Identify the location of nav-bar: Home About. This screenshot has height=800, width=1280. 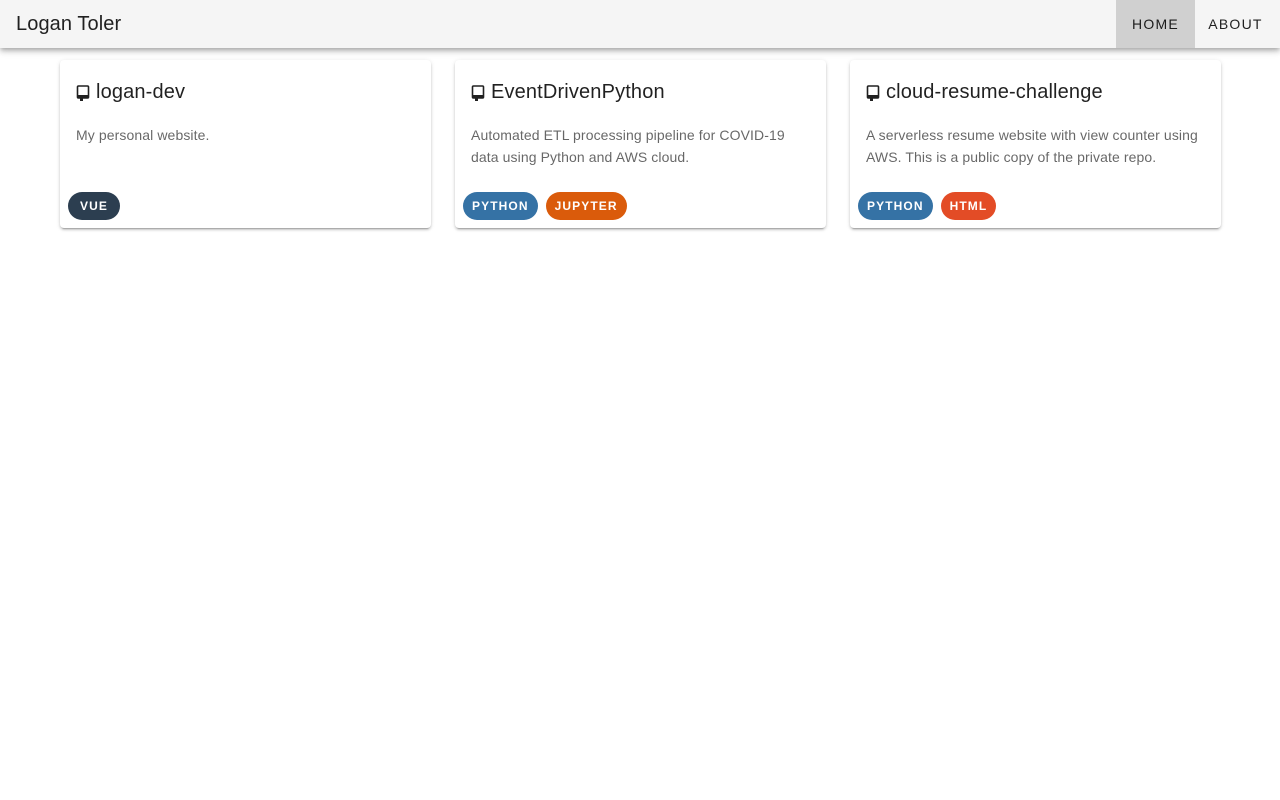
(1198, 24).